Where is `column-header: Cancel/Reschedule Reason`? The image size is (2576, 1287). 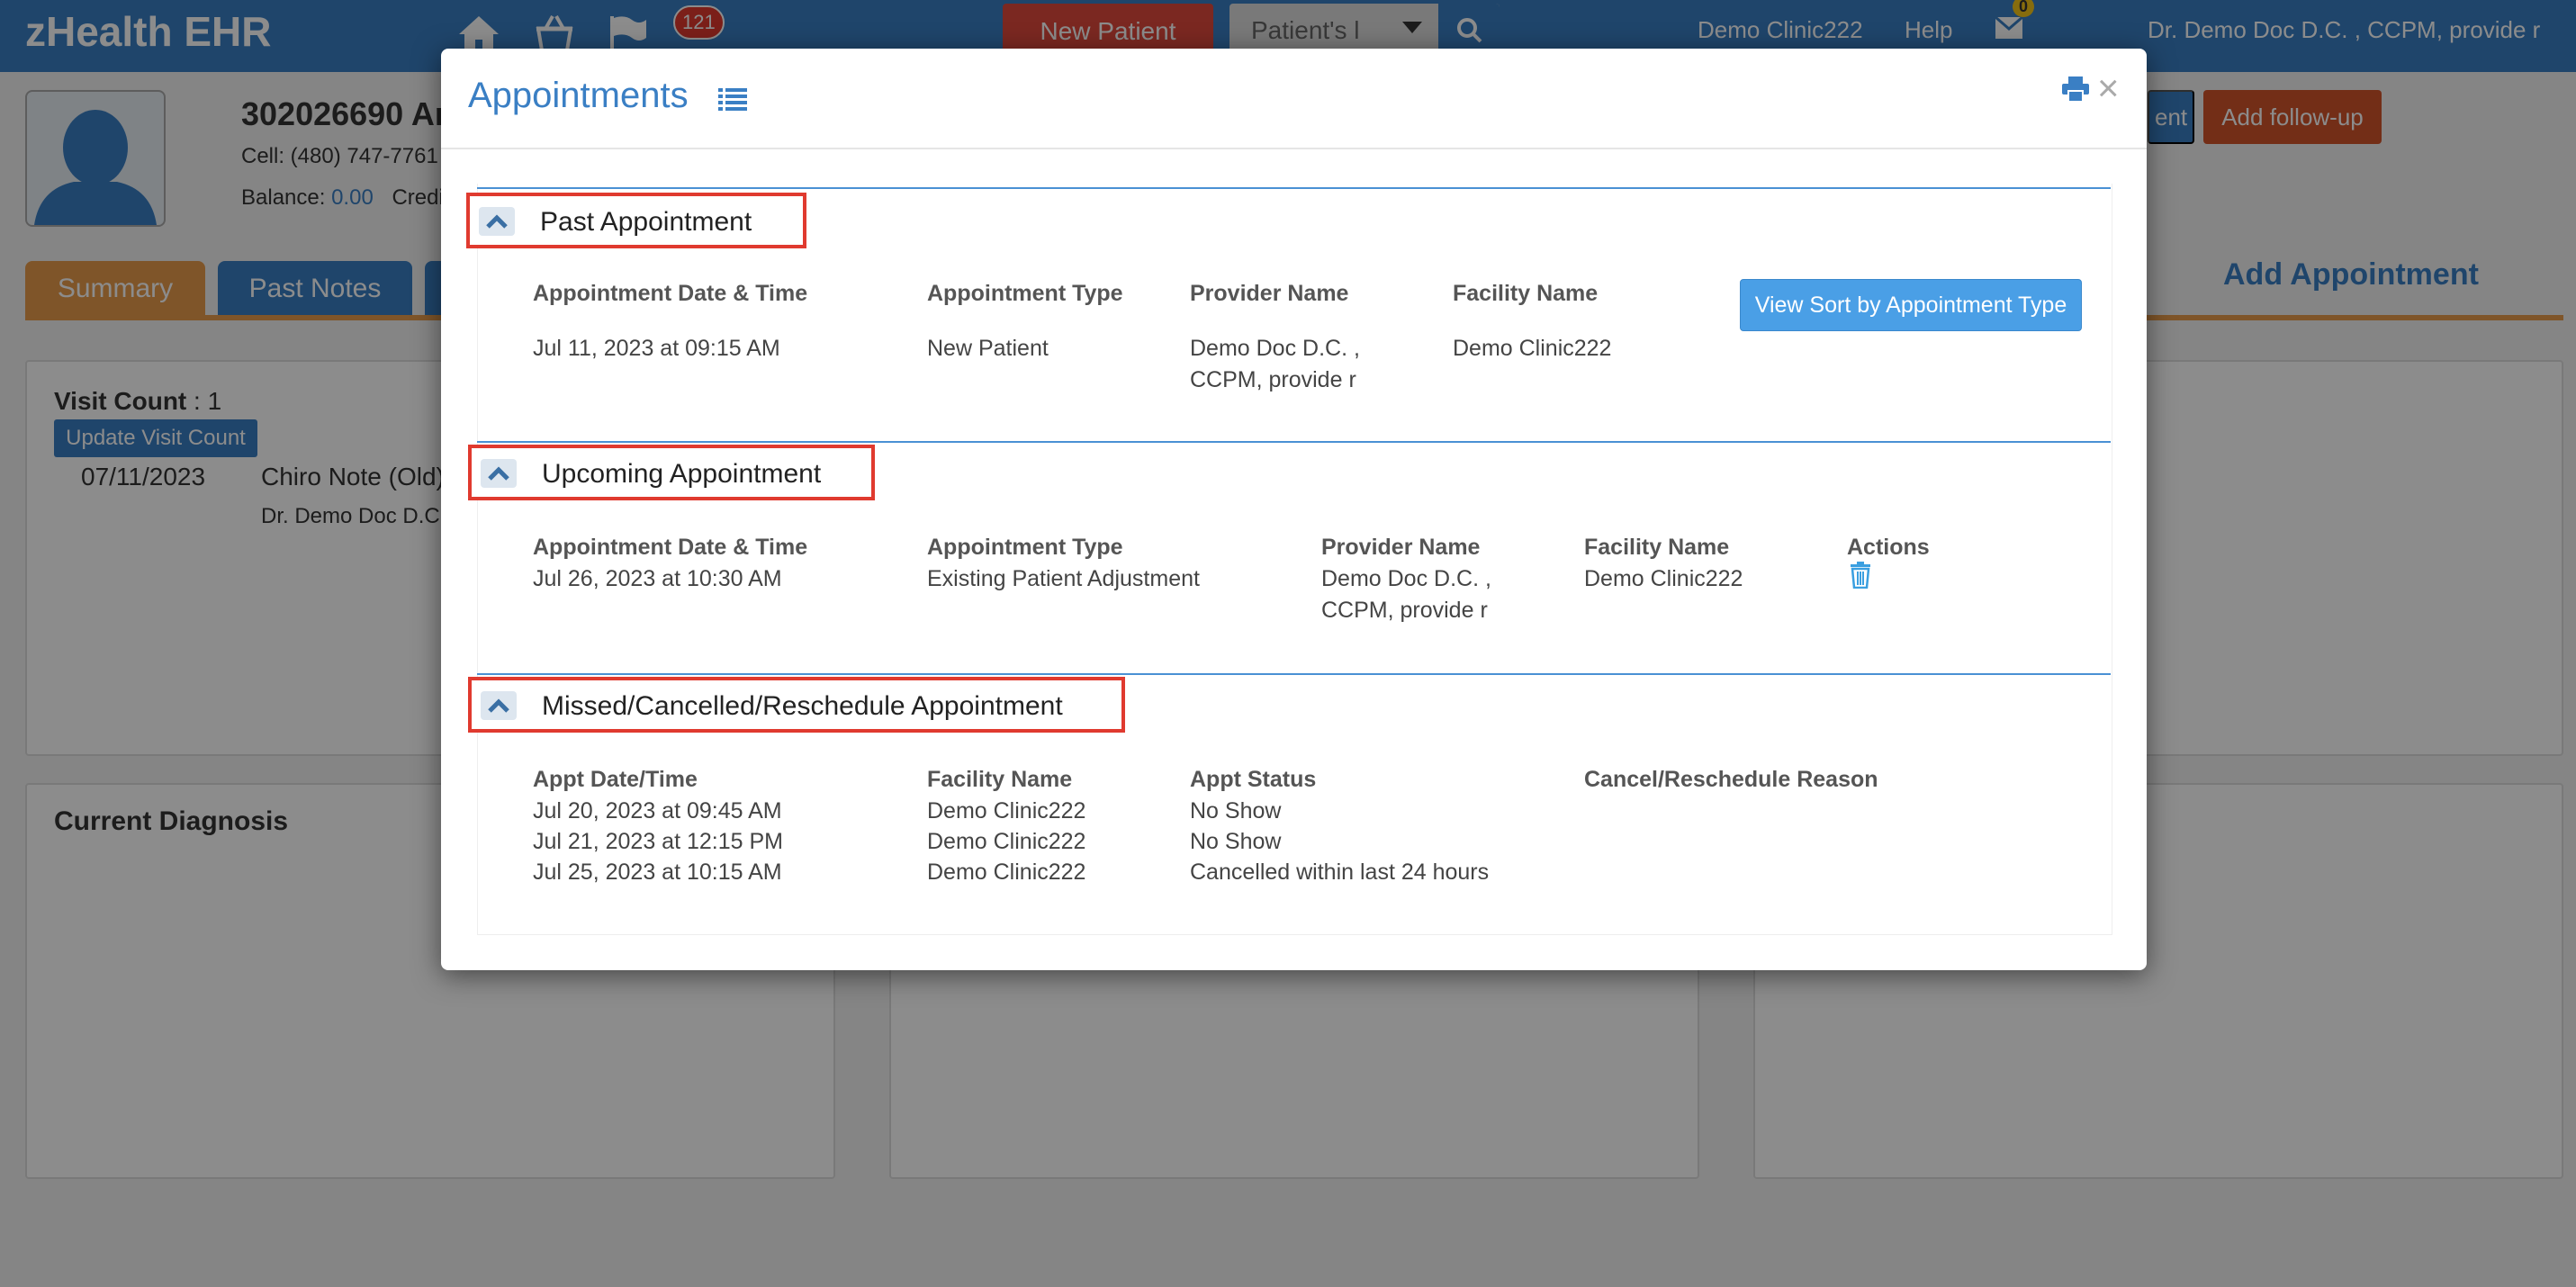 column-header: Cancel/Reschedule Reason is located at coordinates (1731, 780).